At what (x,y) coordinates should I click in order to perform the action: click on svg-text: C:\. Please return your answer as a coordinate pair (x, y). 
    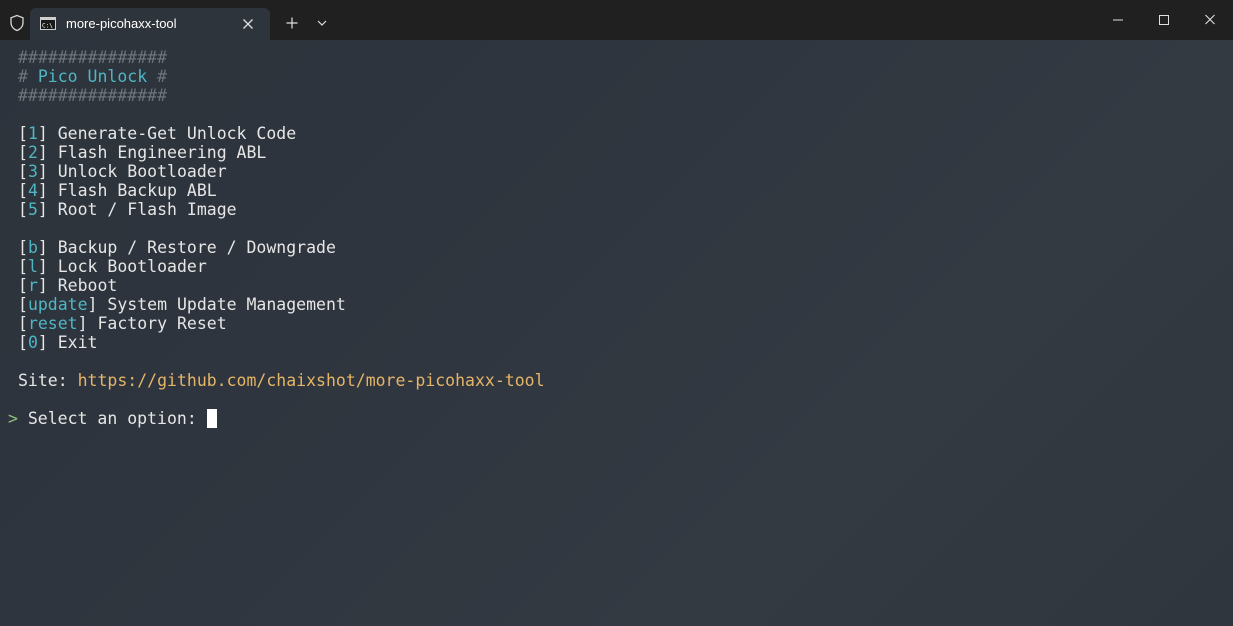
    Looking at the image, I should click on (47, 26).